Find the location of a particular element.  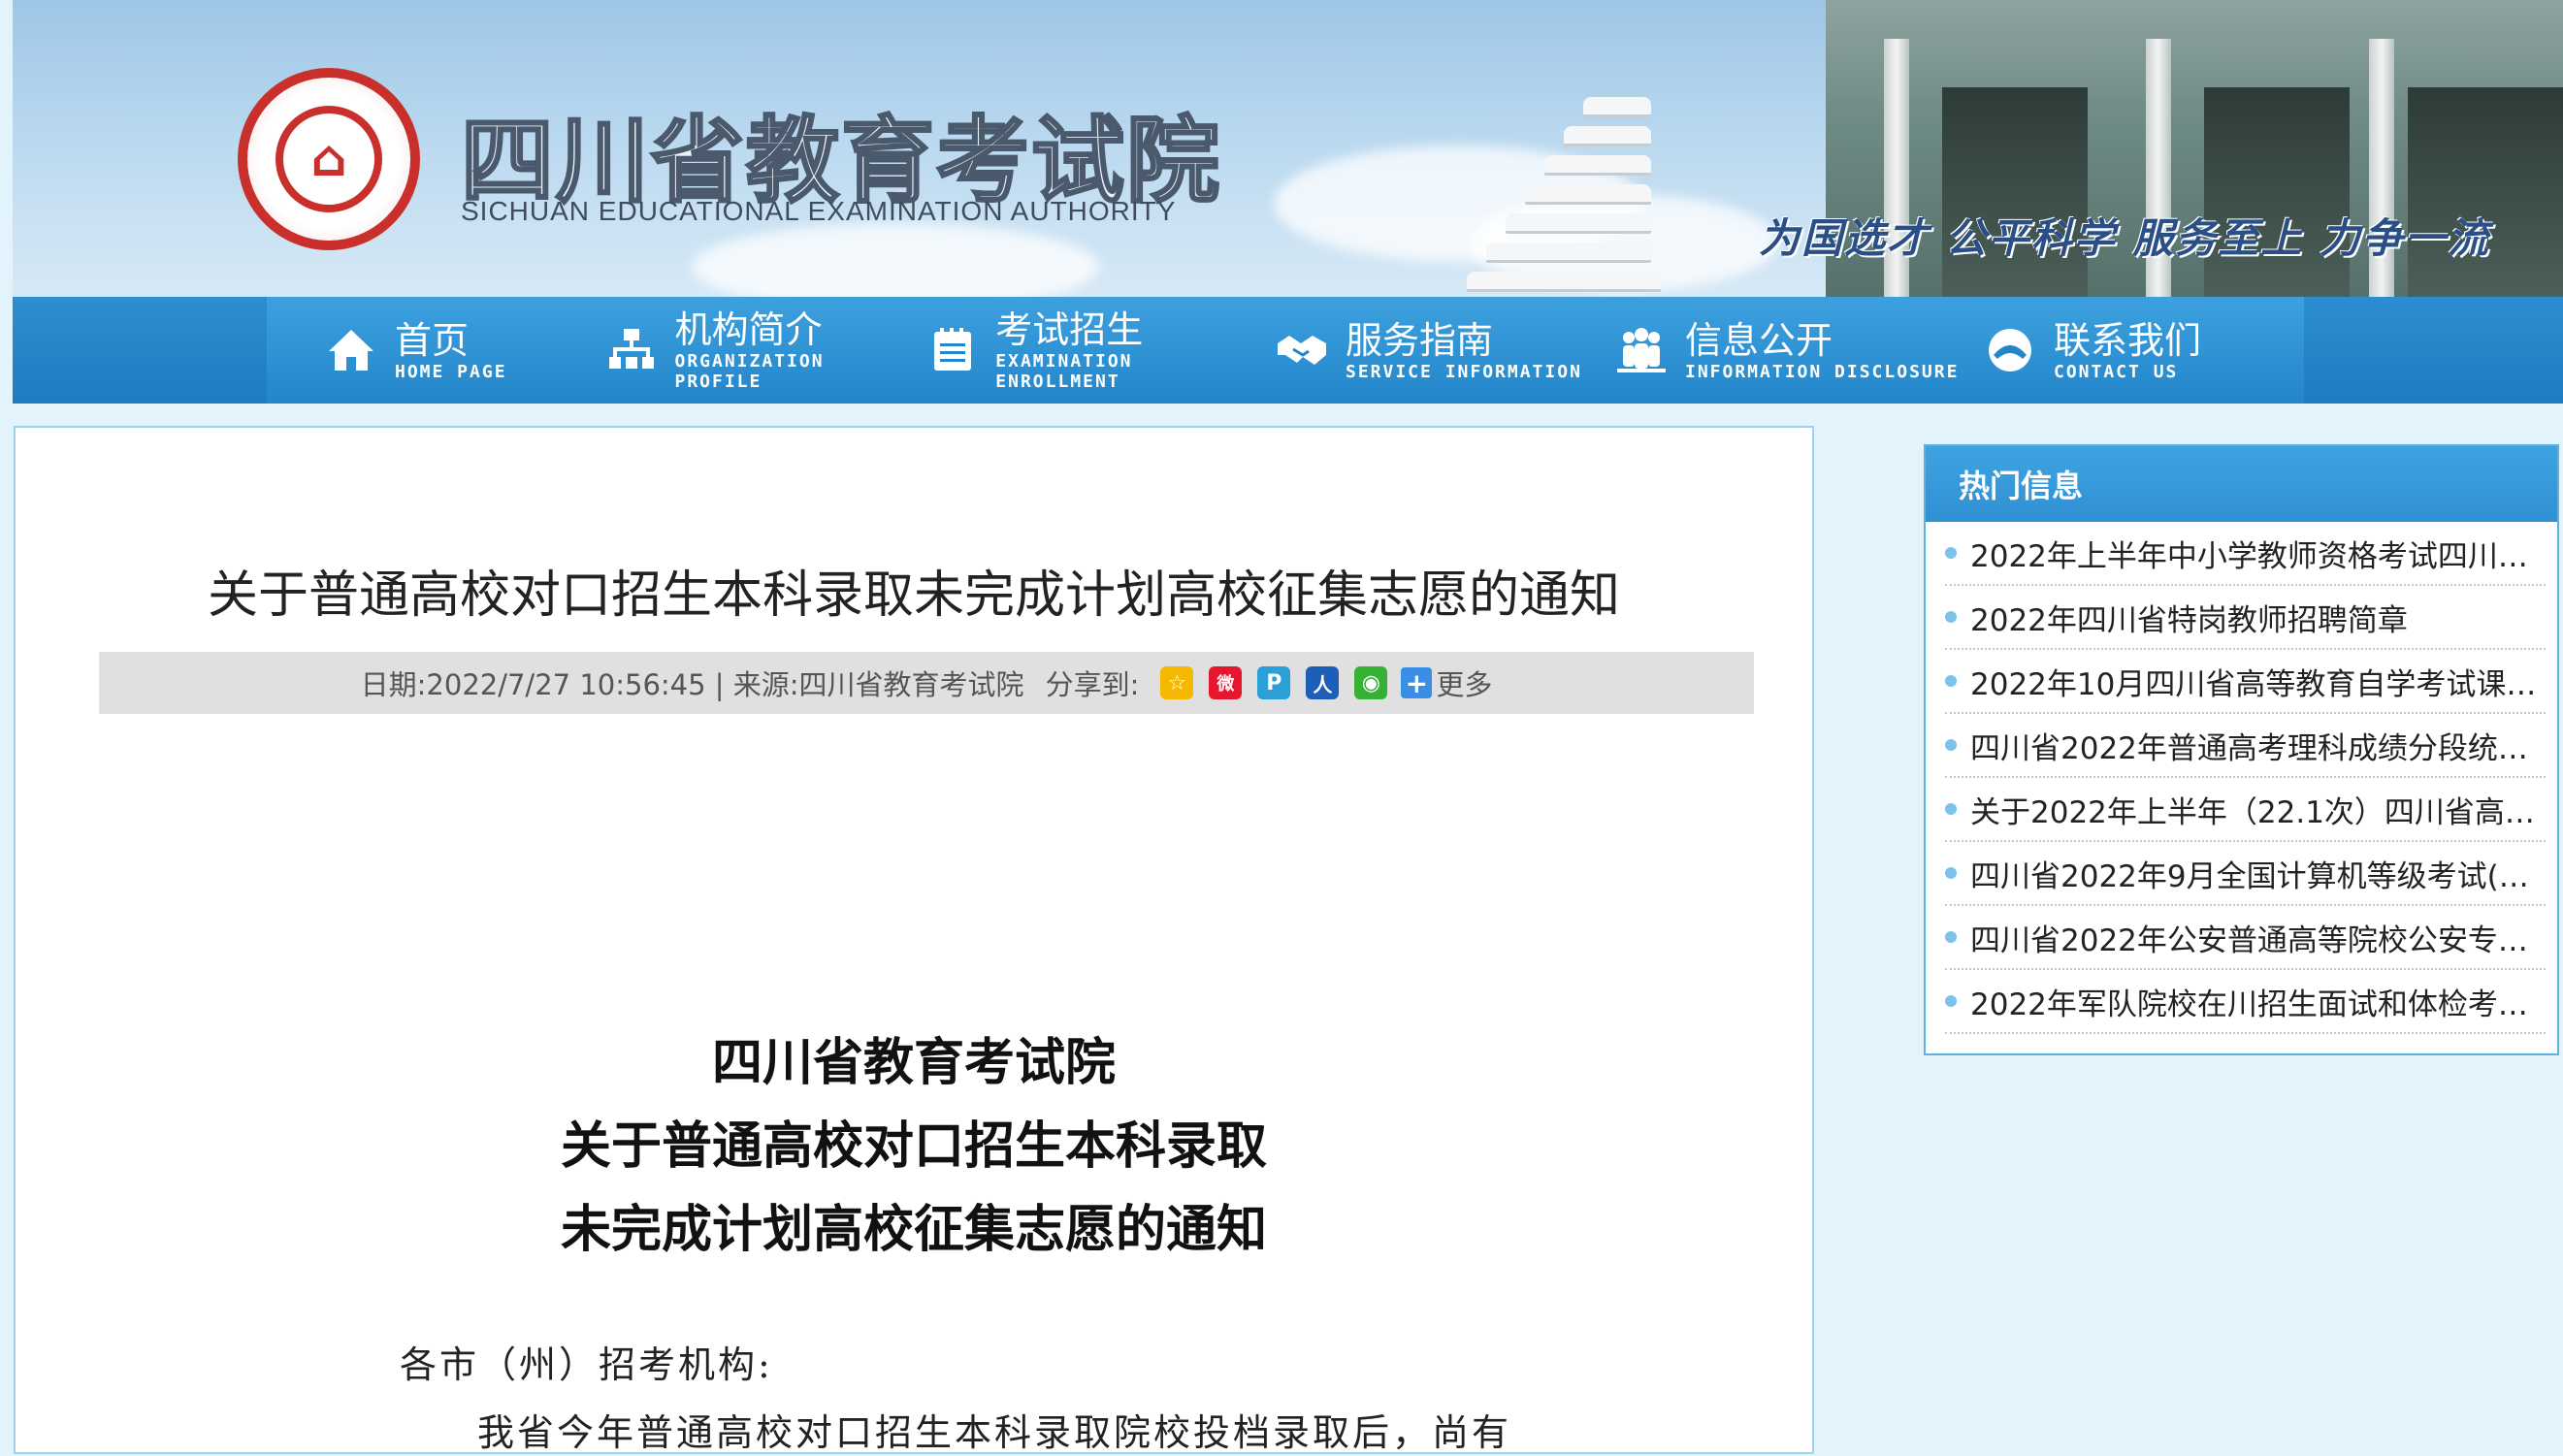

nav-exam-enrollment-label: 考试招生 is located at coordinates (1069, 329).